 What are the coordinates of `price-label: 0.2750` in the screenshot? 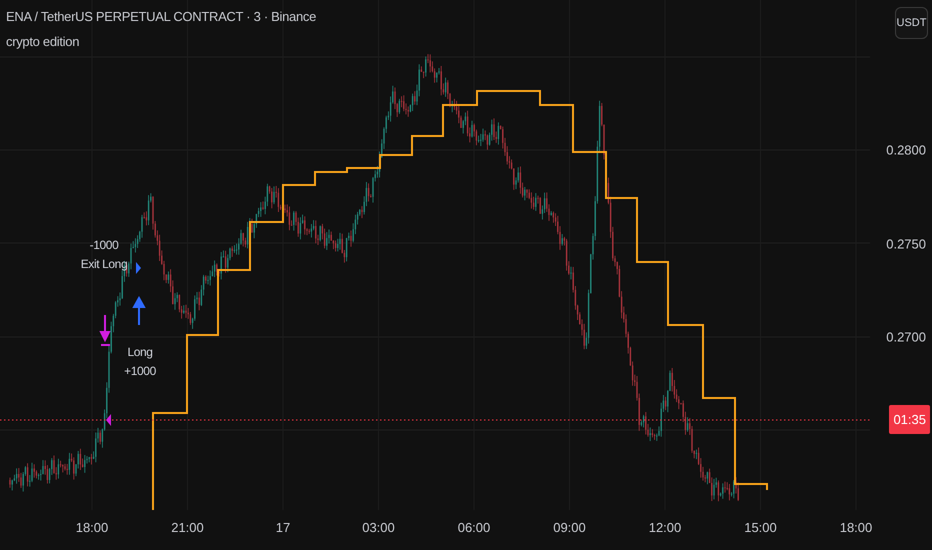 It's located at (906, 243).